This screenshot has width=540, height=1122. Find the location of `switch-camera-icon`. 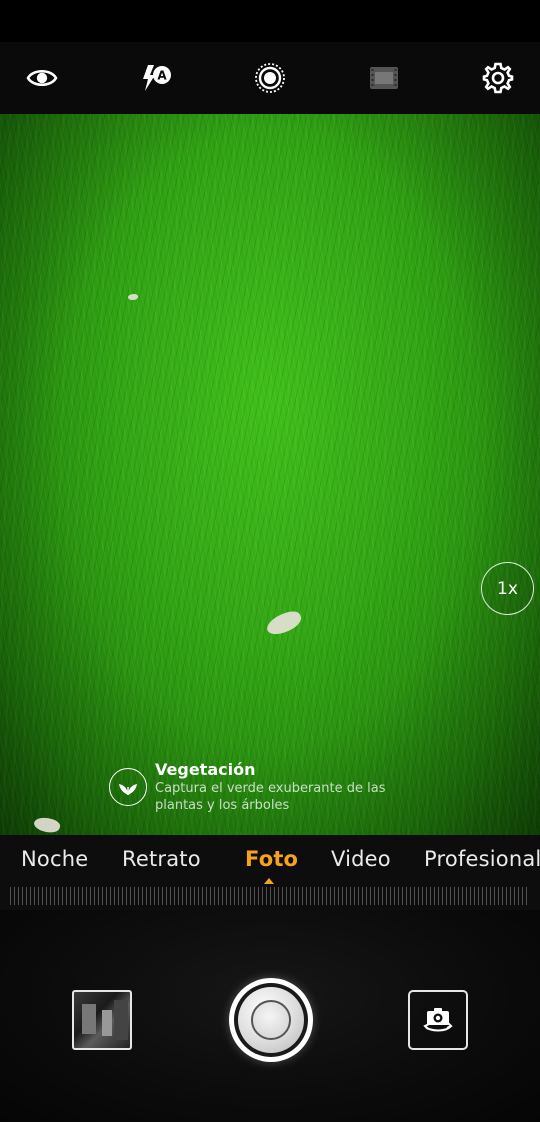

switch-camera-icon is located at coordinates (438, 1020).